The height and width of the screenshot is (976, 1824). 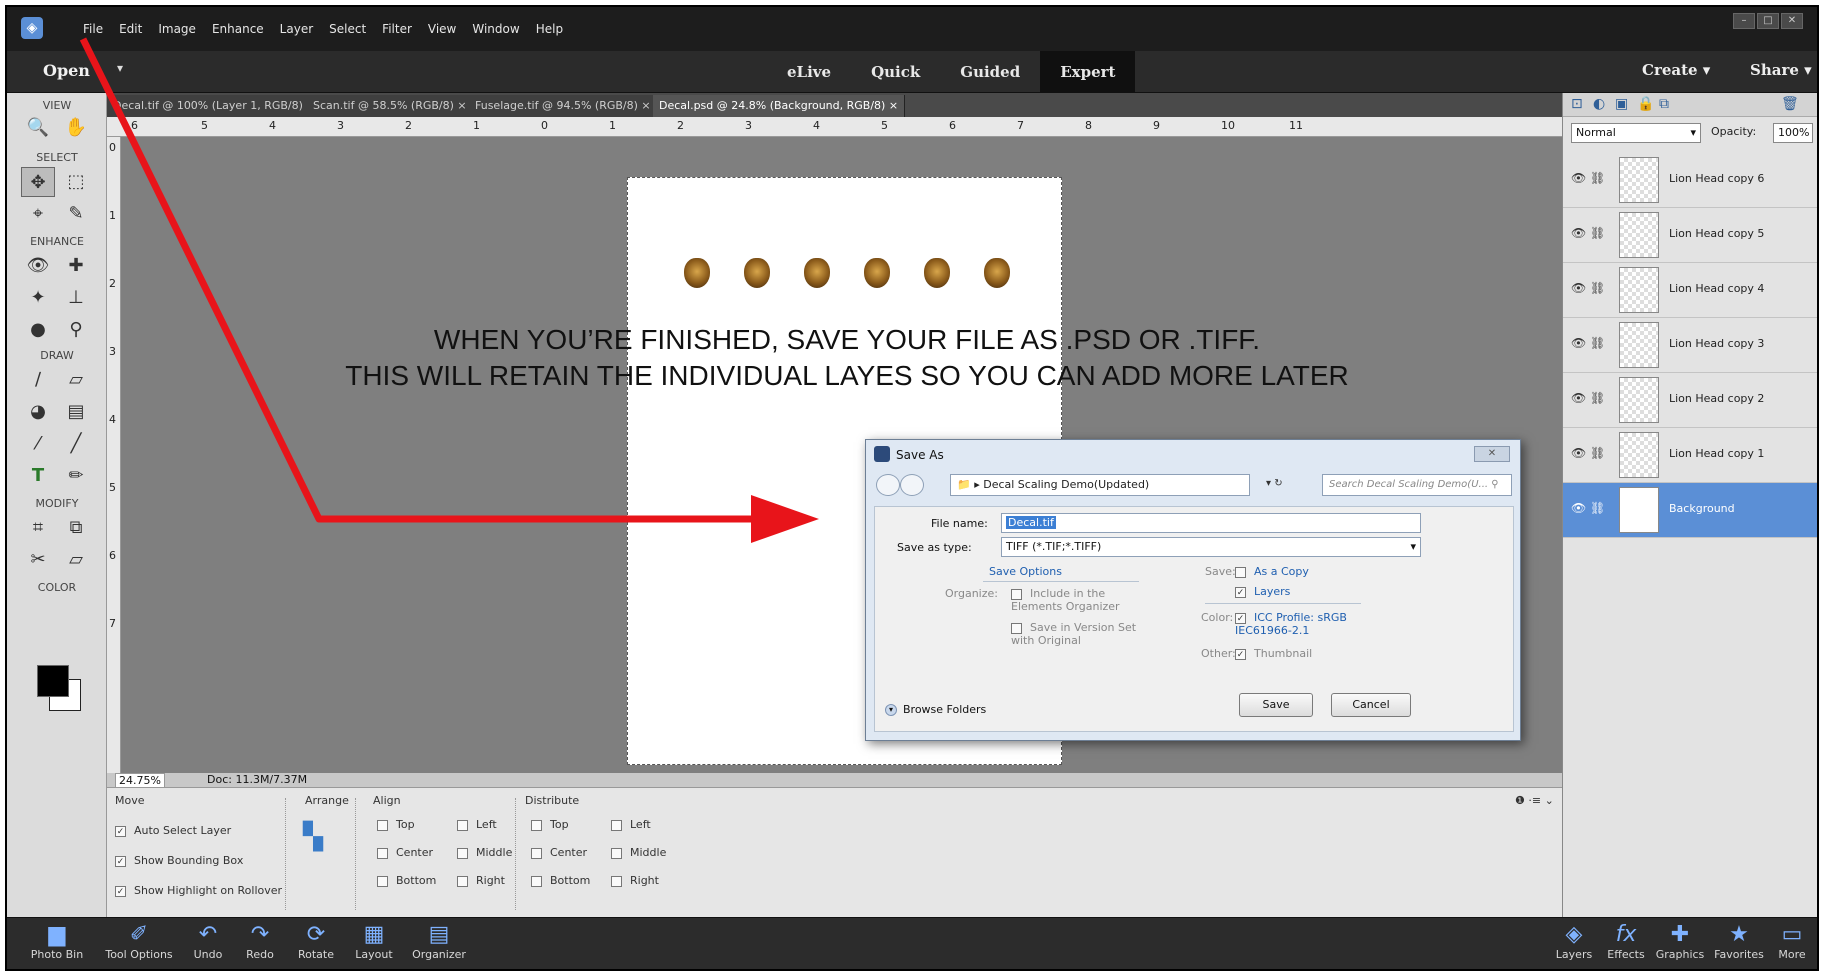 What do you see at coordinates (1645, 104) in the screenshot?
I see `lock-icon: 🔒` at bounding box center [1645, 104].